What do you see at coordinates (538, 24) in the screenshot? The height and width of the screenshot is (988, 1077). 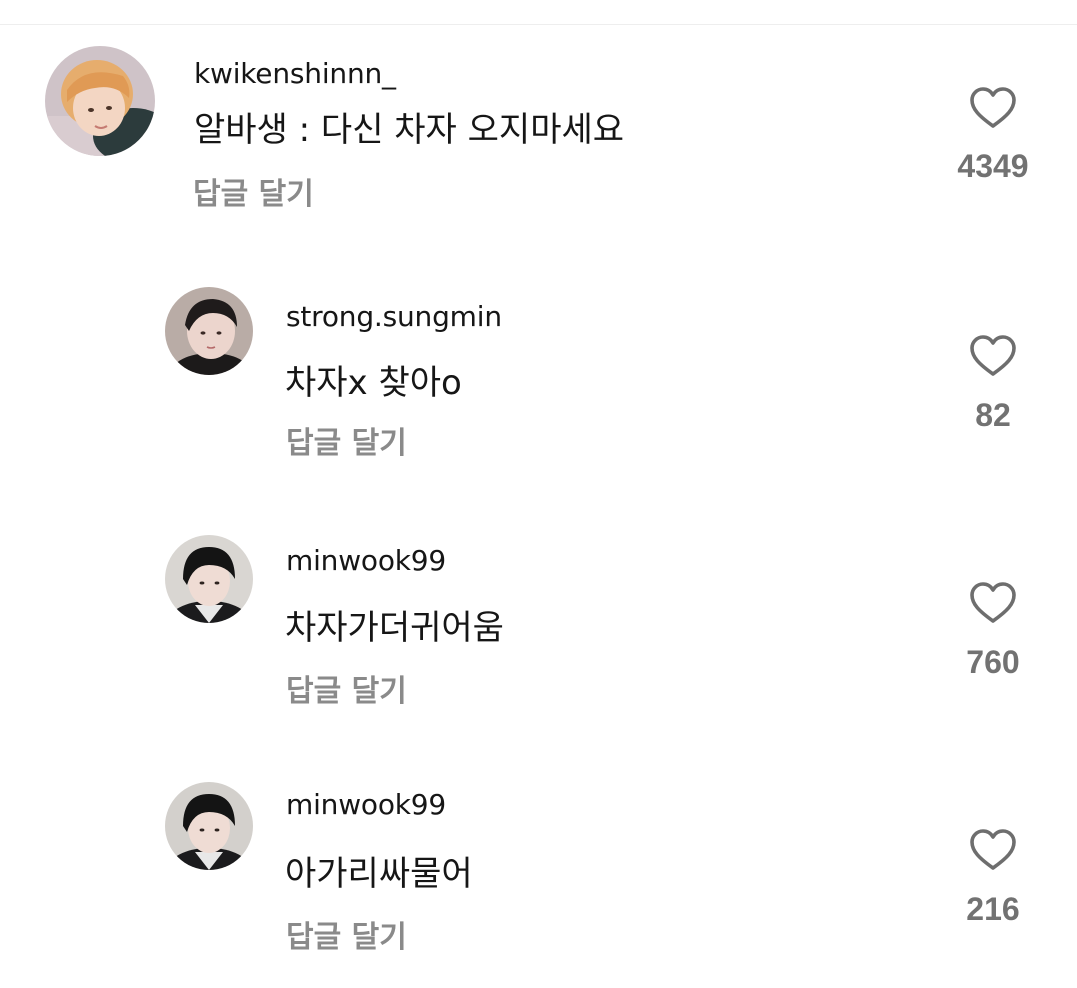 I see `top-divider` at bounding box center [538, 24].